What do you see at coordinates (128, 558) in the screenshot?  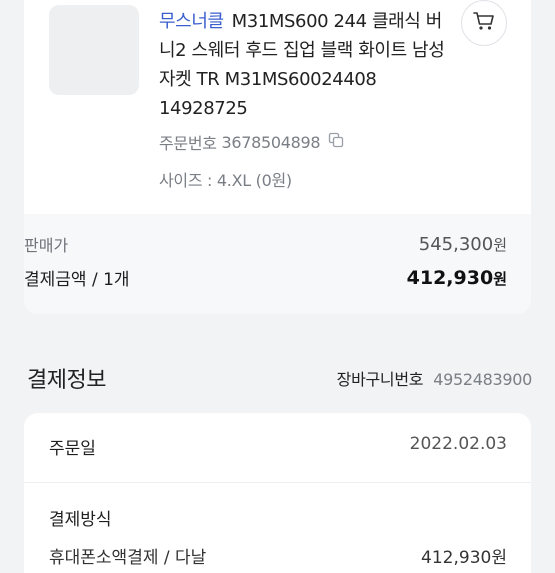 I see `payment-method-detail: 휴대폰소액결제 / 다날` at bounding box center [128, 558].